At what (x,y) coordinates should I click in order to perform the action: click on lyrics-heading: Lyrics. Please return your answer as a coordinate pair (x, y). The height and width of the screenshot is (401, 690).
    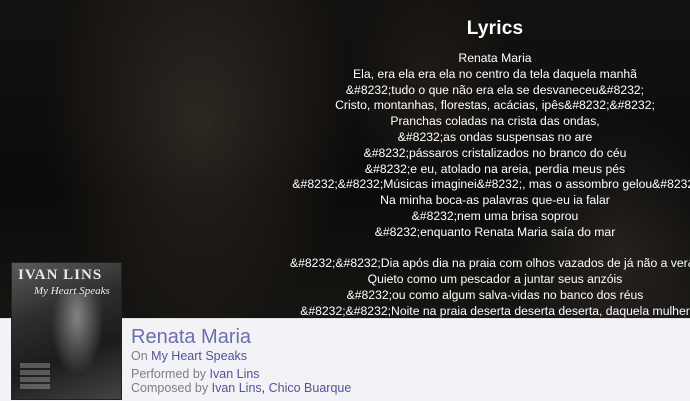
    Looking at the image, I should click on (495, 28).